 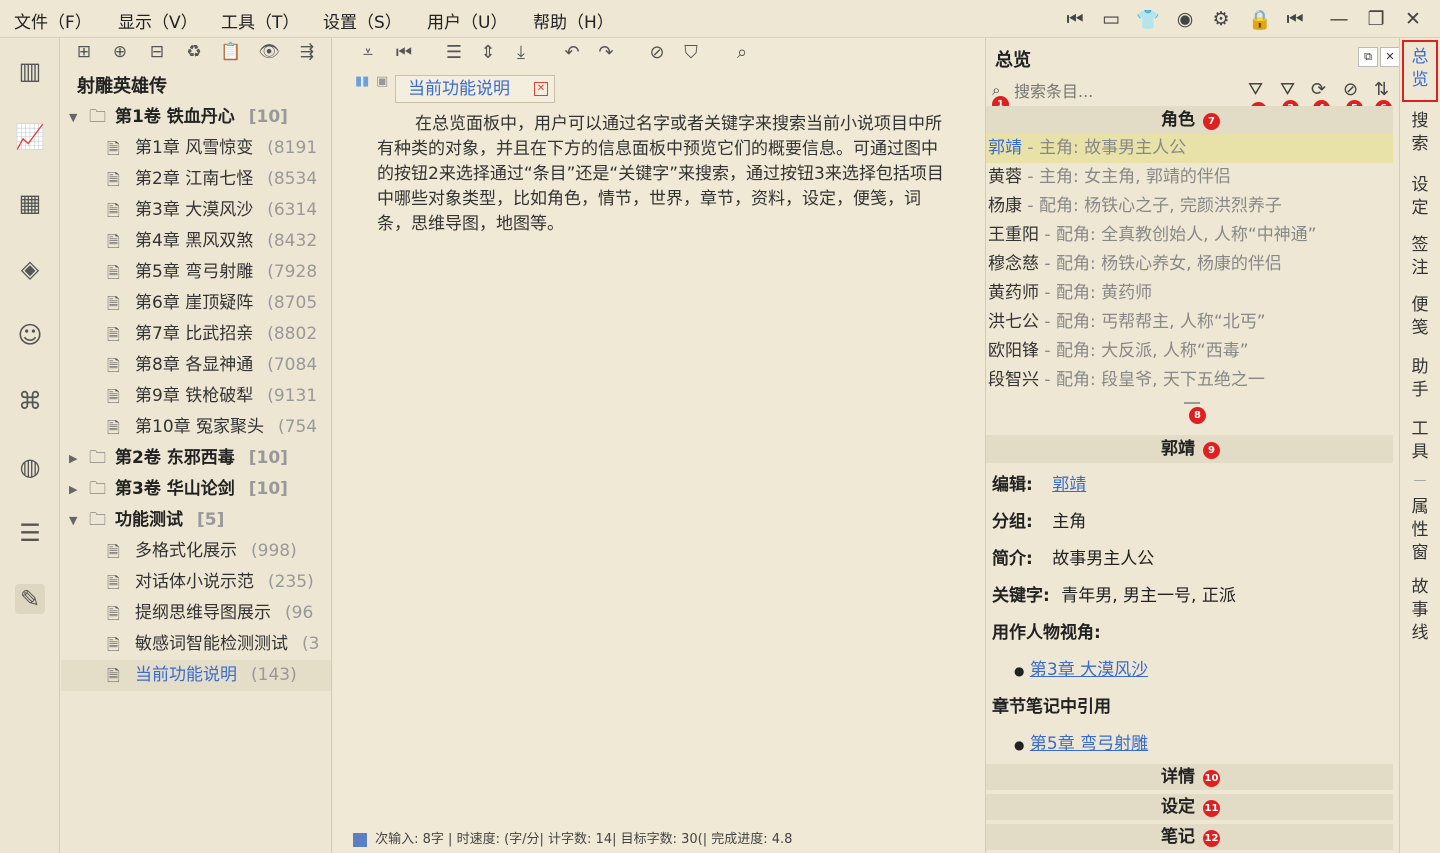 What do you see at coordinates (691, 52) in the screenshot?
I see `shield-check-icon: ⛉` at bounding box center [691, 52].